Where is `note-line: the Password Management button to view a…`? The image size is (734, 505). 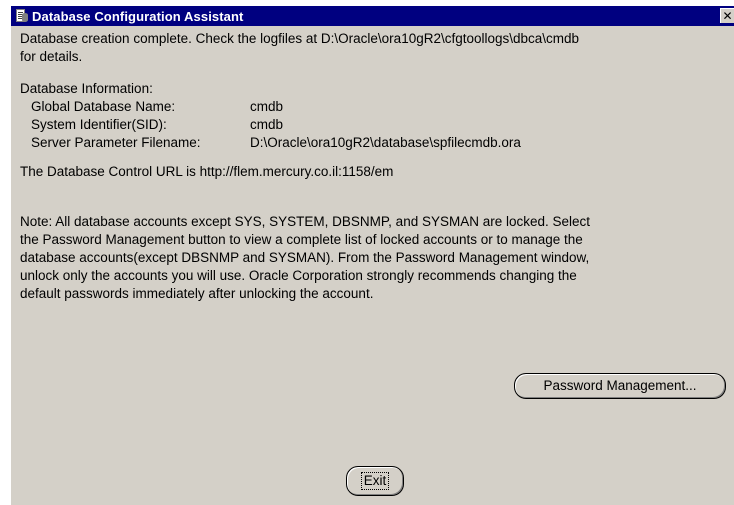
note-line: the Password Management button to view a… is located at coordinates (301, 239).